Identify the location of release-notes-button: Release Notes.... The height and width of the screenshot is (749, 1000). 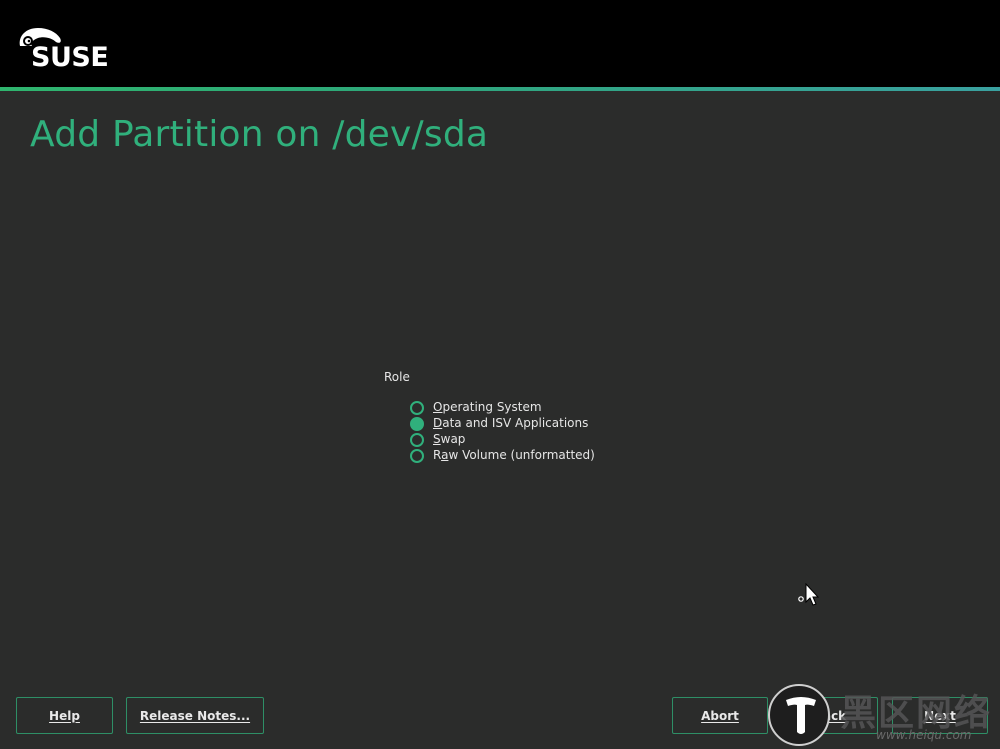
(195, 715).